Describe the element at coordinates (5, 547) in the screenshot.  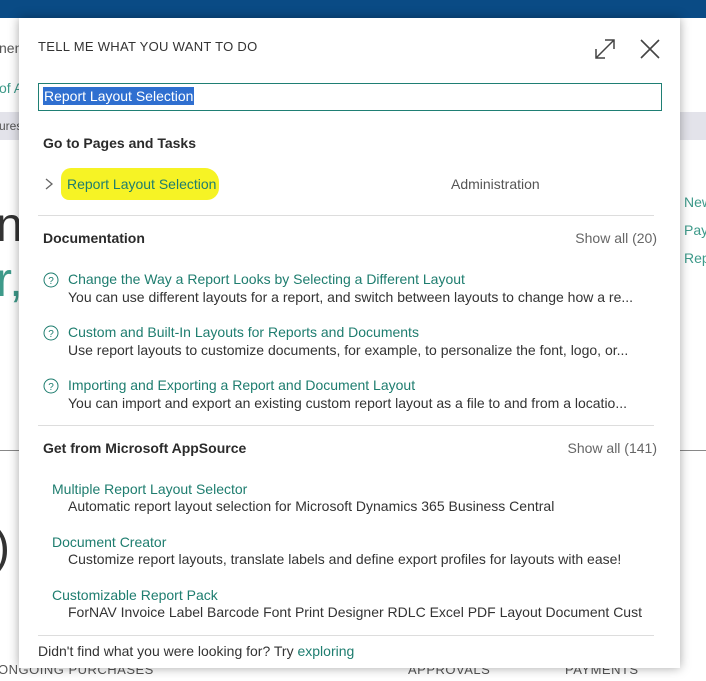
I see `bg-big-glyph-3: )` at that location.